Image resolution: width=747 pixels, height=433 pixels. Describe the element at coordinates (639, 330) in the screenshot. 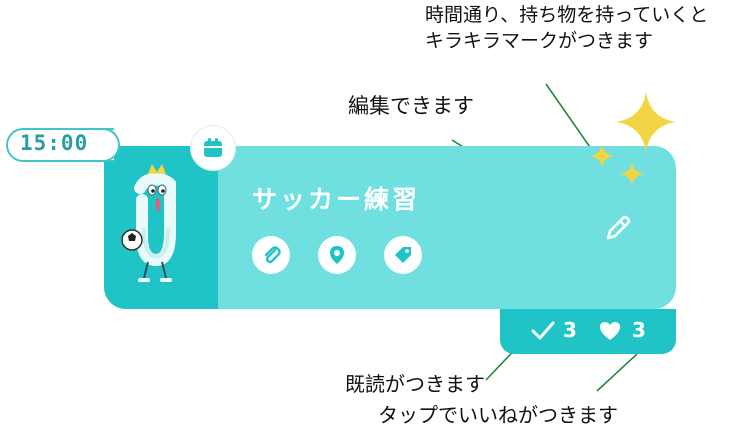

I see `like-count: 3` at that location.